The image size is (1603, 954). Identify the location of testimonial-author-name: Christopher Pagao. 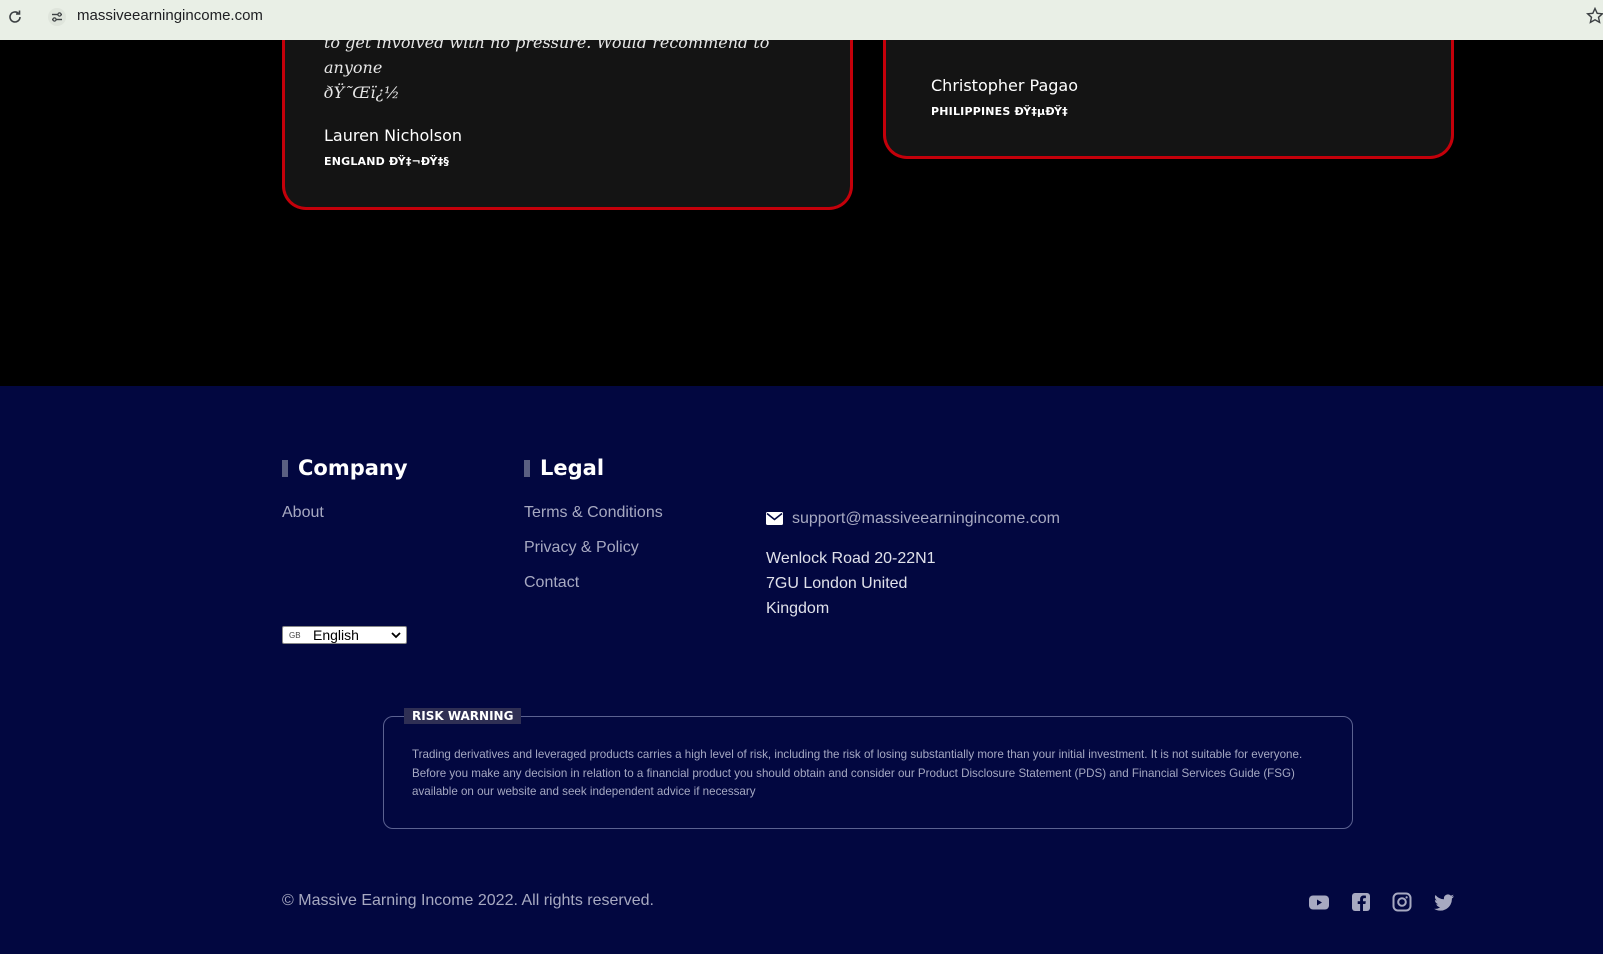
(1005, 85).